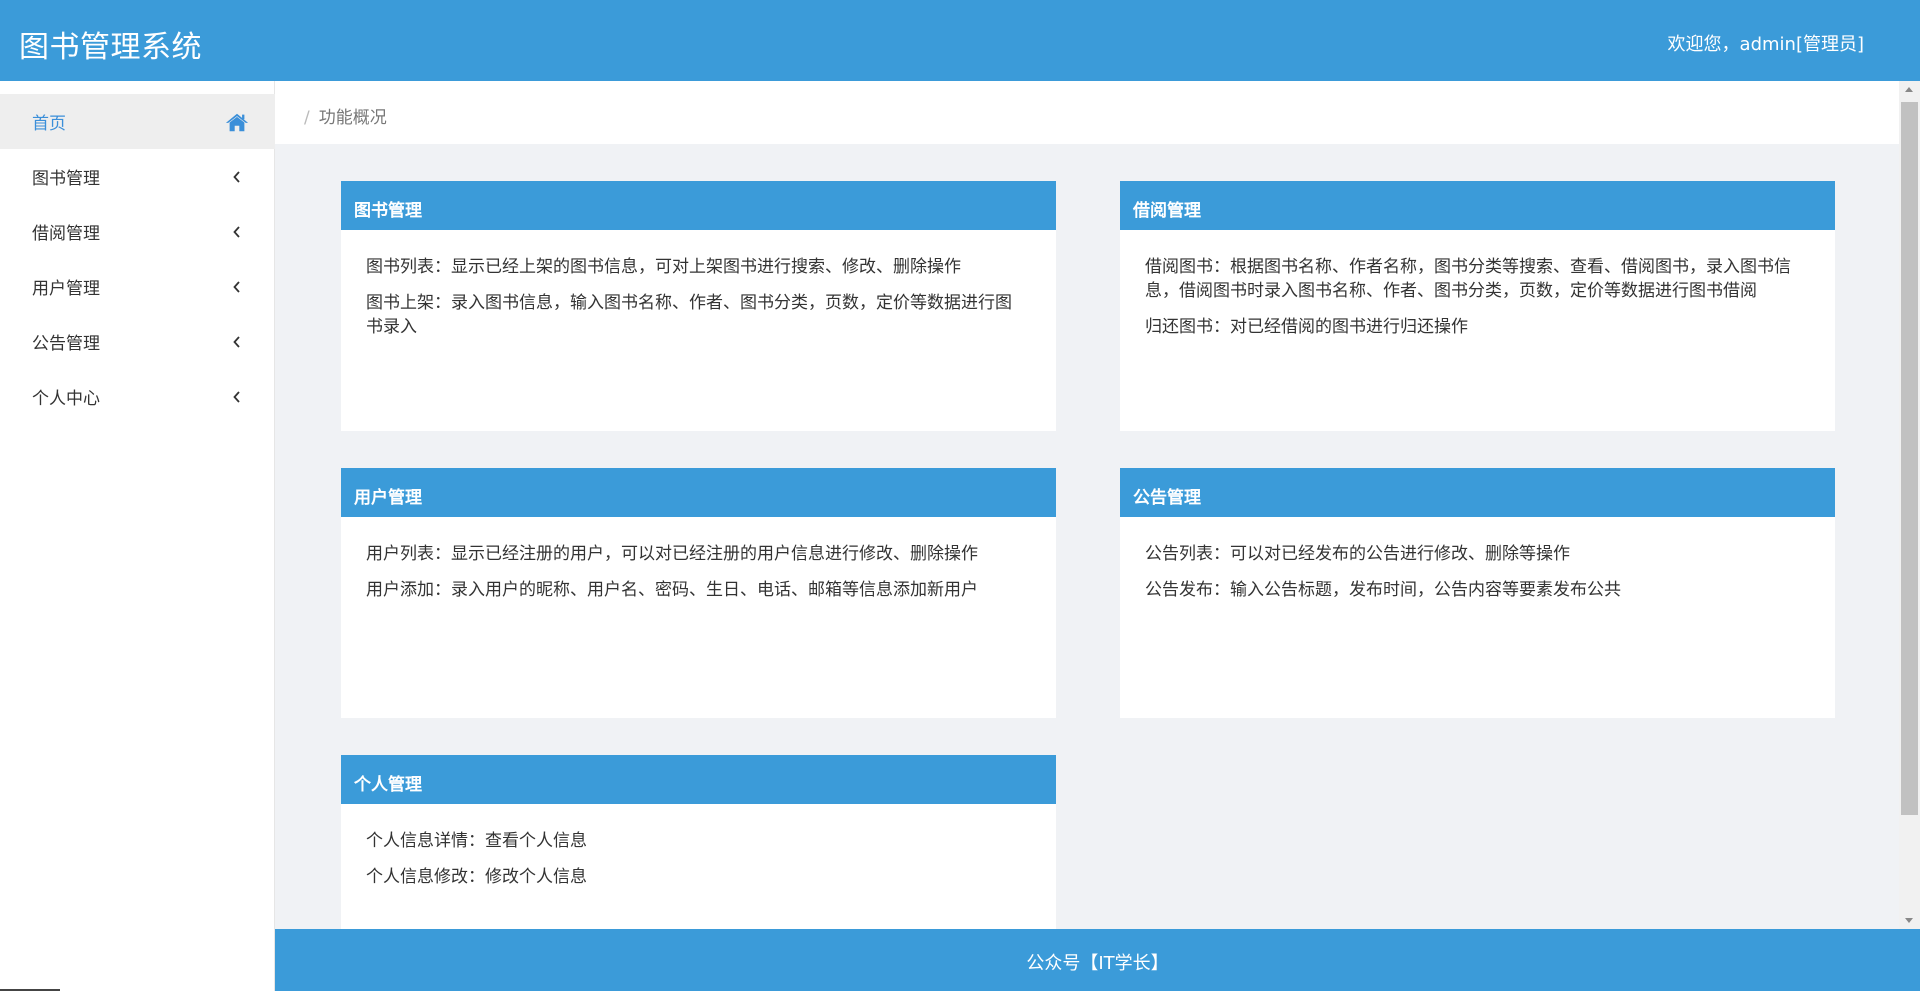  I want to click on card-line: 个人信息修改：修改个人信息, so click(476, 877).